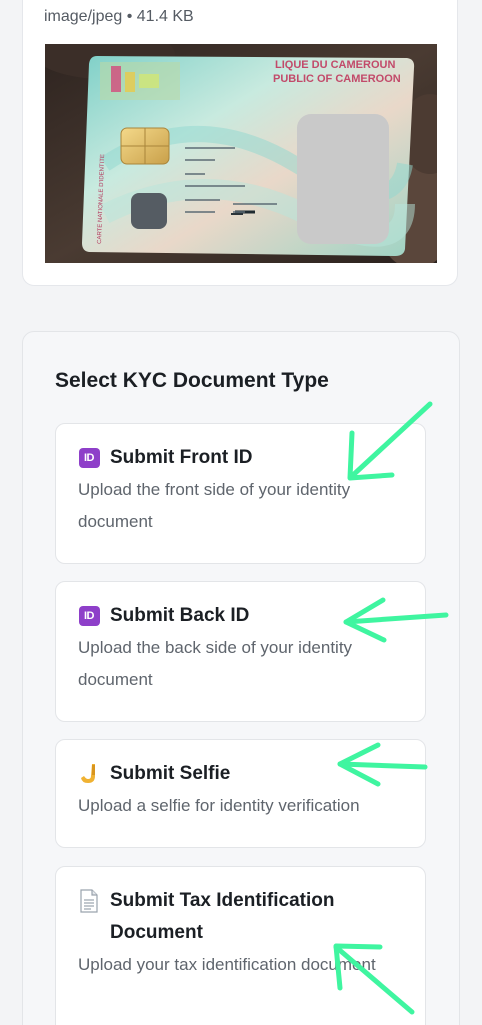 The height and width of the screenshot is (1025, 482). What do you see at coordinates (181, 457) in the screenshot?
I see `option-title: Submit Front ID` at bounding box center [181, 457].